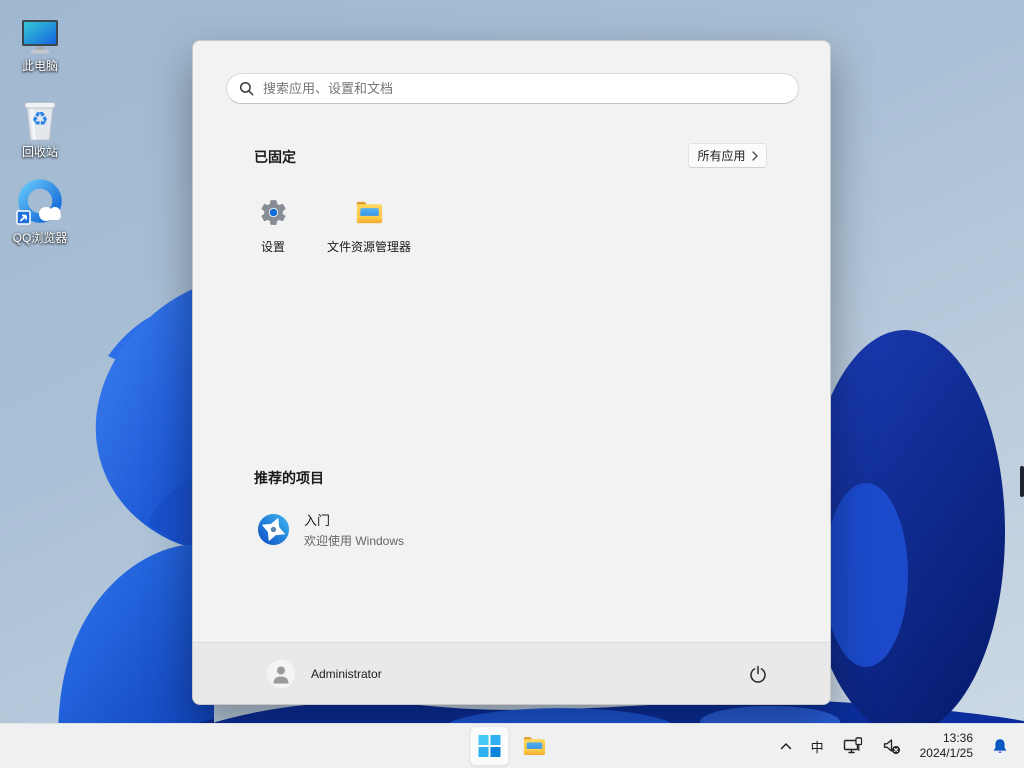 This screenshot has width=1024, height=768. What do you see at coordinates (346, 673) in the screenshot?
I see `username-label: Administrator` at bounding box center [346, 673].